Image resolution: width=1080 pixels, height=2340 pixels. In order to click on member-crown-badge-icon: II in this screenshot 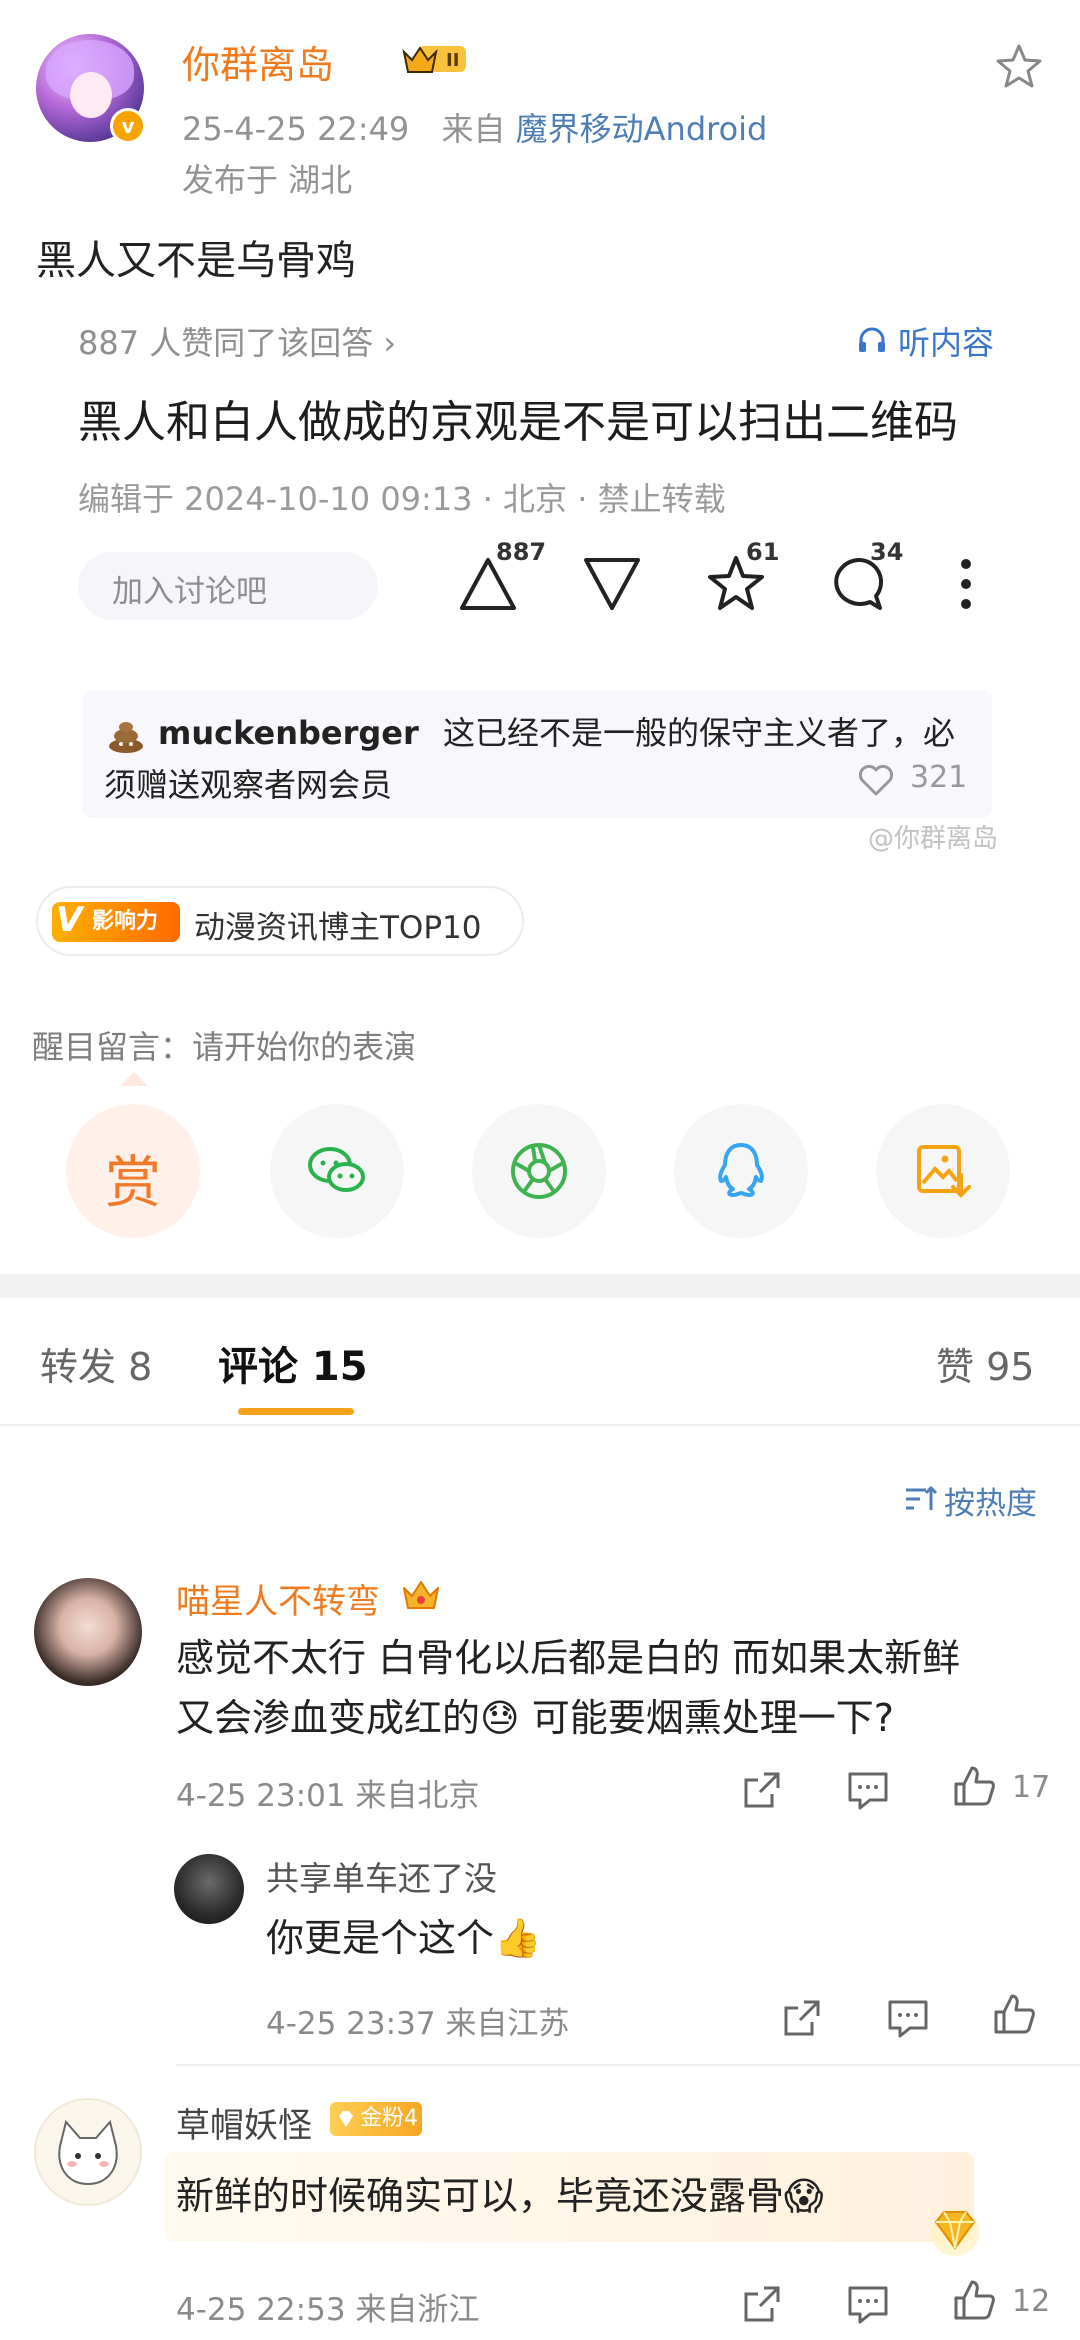, I will do `click(435, 58)`.